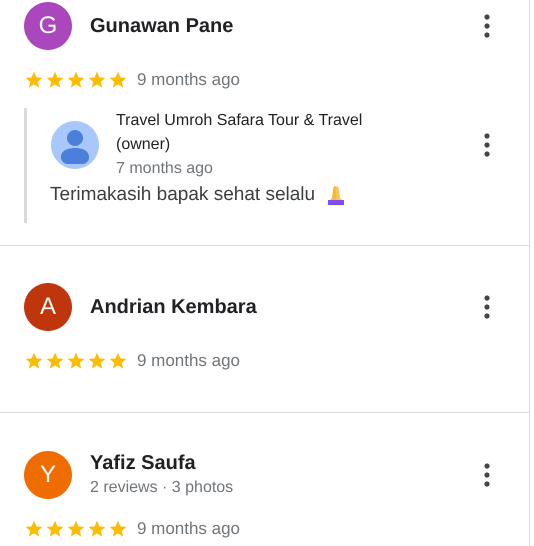 This screenshot has width=534, height=546. What do you see at coordinates (282, 307) in the screenshot?
I see `reviewer-name: Andrian Kembara` at bounding box center [282, 307].